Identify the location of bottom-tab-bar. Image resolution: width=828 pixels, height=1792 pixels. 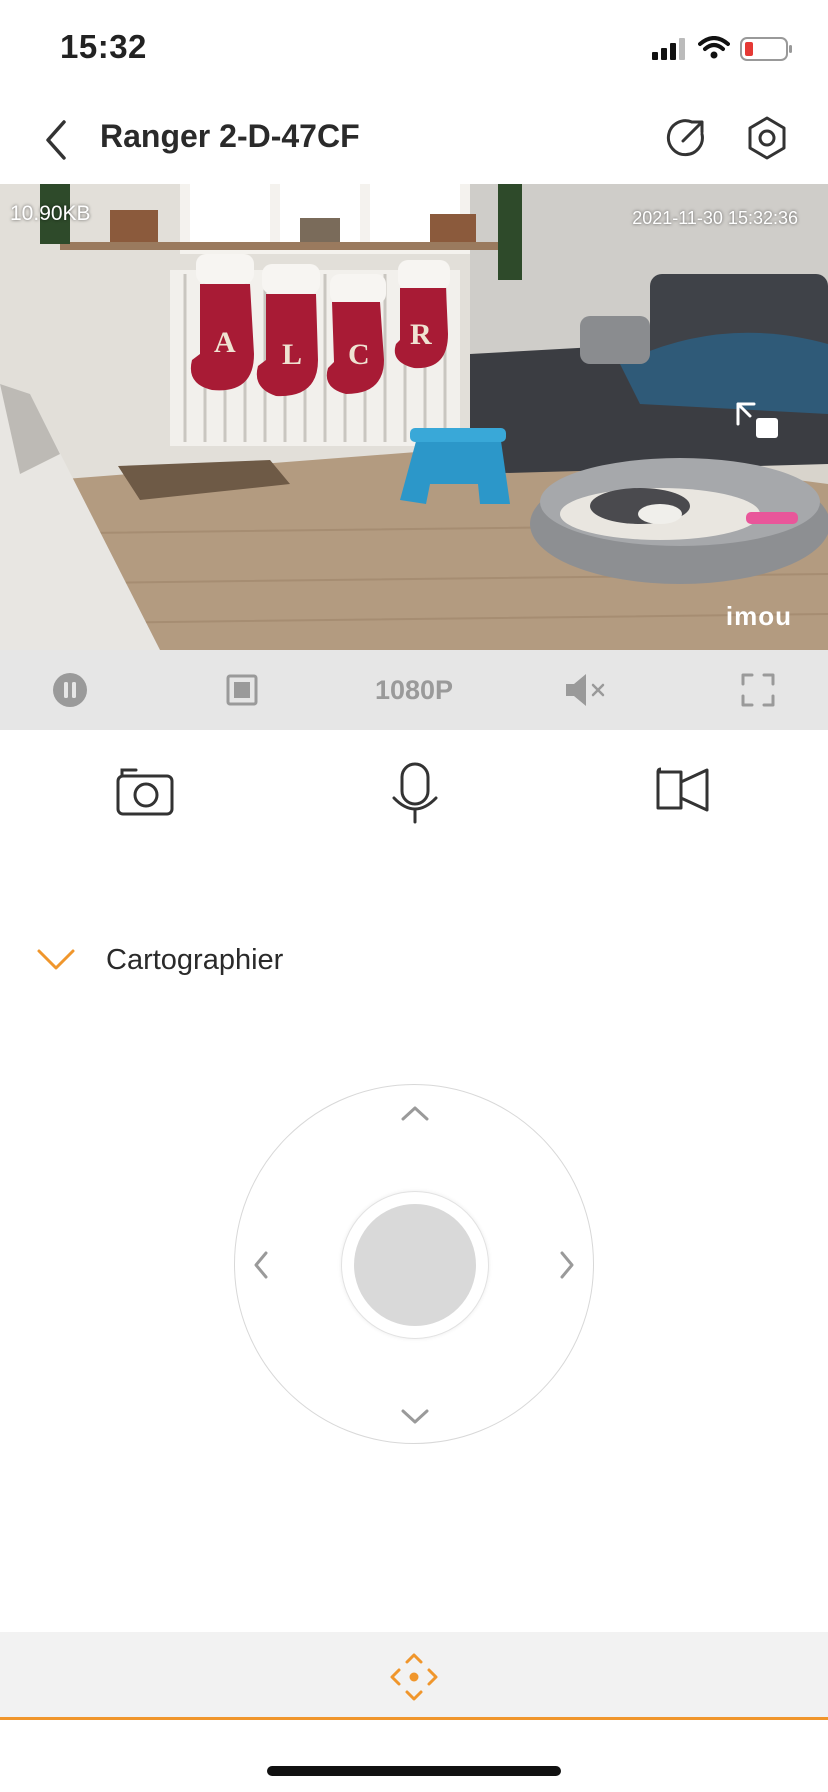
(414, 1676).